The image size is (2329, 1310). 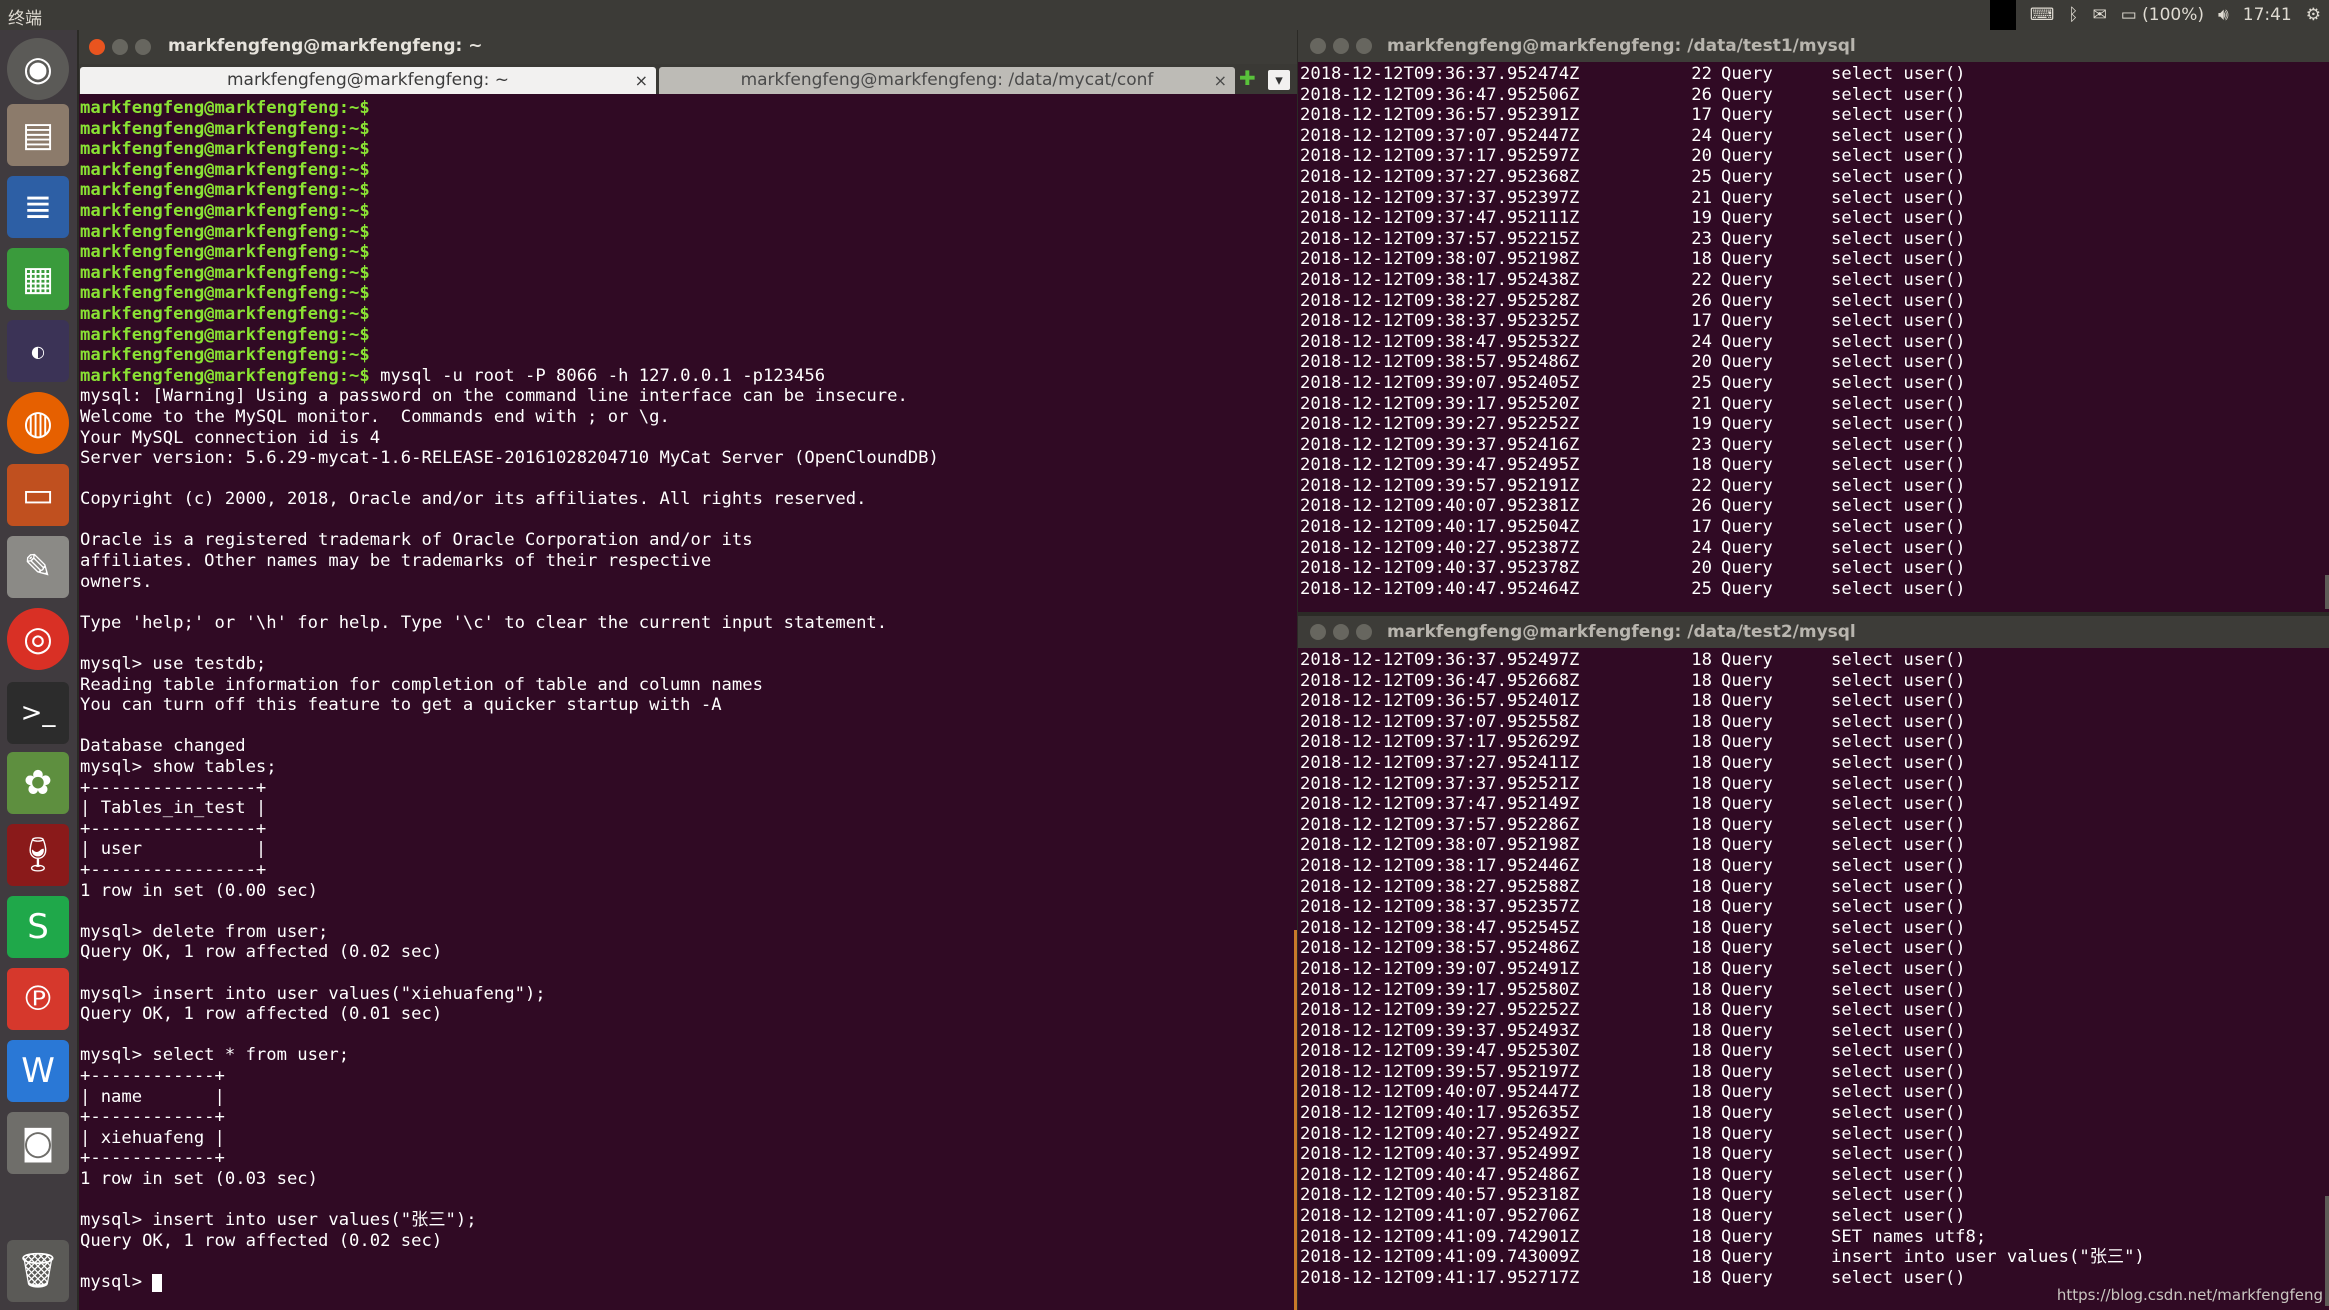 I want to click on eclipse-icon: ◐, so click(x=38, y=351).